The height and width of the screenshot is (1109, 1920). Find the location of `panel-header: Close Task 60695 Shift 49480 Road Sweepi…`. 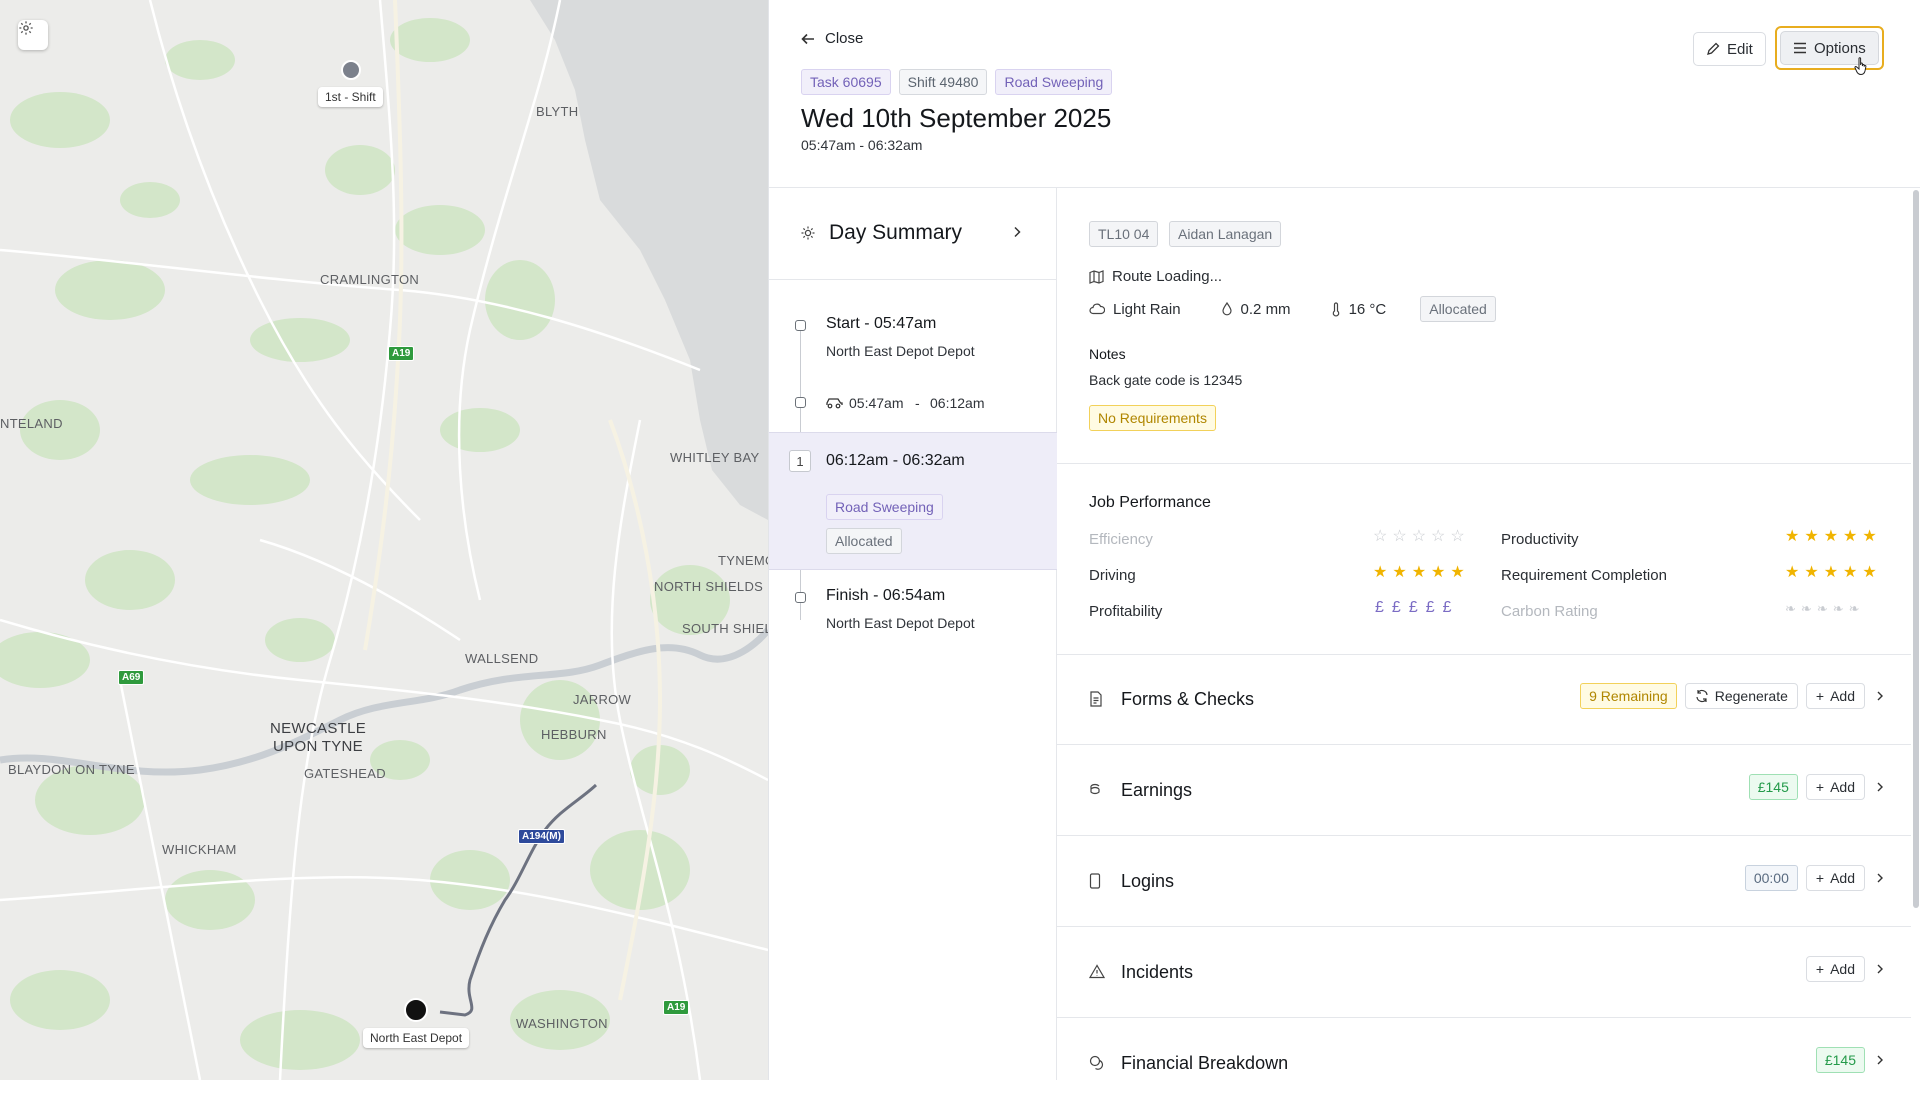

panel-header: Close Task 60695 Shift 49480 Road Sweepi… is located at coordinates (1344, 94).